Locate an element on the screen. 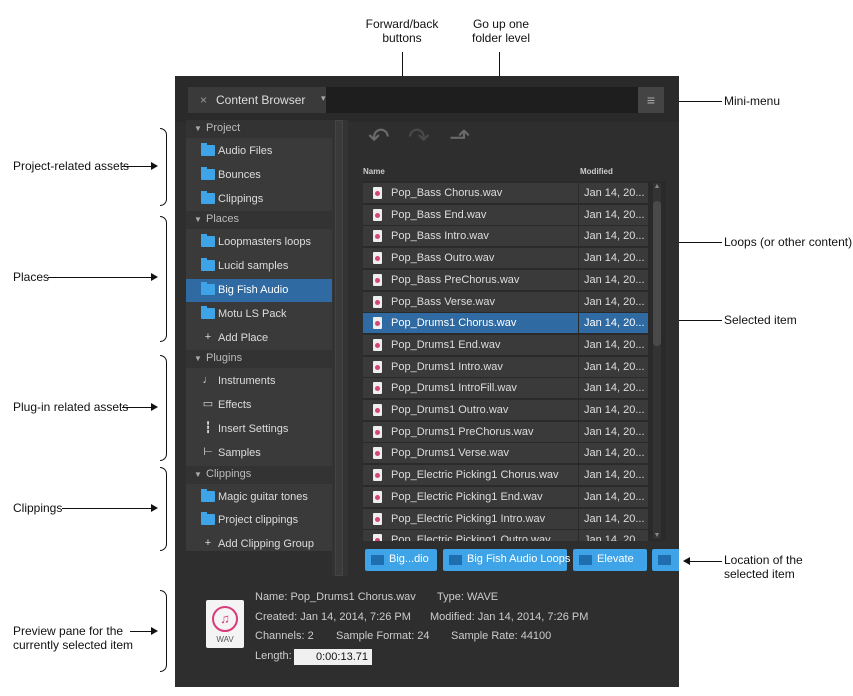 The image size is (853, 696). sidebar-item: Big Fish Audio is located at coordinates (259, 290).